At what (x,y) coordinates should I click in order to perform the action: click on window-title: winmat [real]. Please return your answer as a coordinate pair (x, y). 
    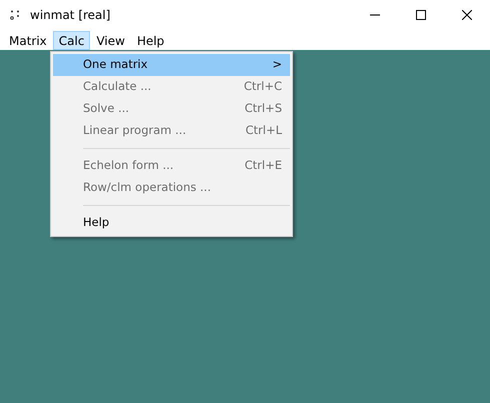
    Looking at the image, I should click on (70, 15).